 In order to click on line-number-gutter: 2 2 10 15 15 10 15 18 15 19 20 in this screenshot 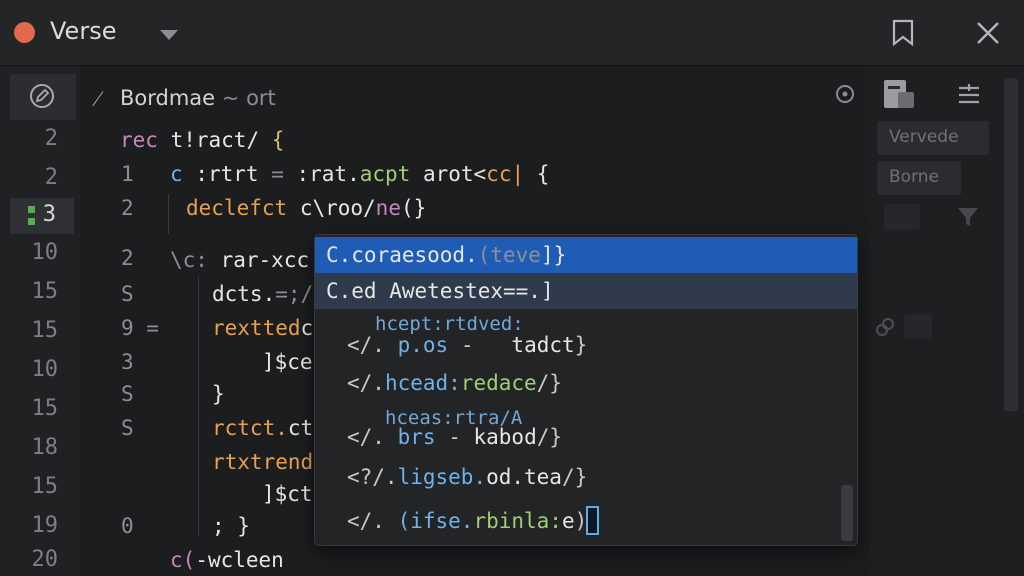, I will do `click(40, 348)`.